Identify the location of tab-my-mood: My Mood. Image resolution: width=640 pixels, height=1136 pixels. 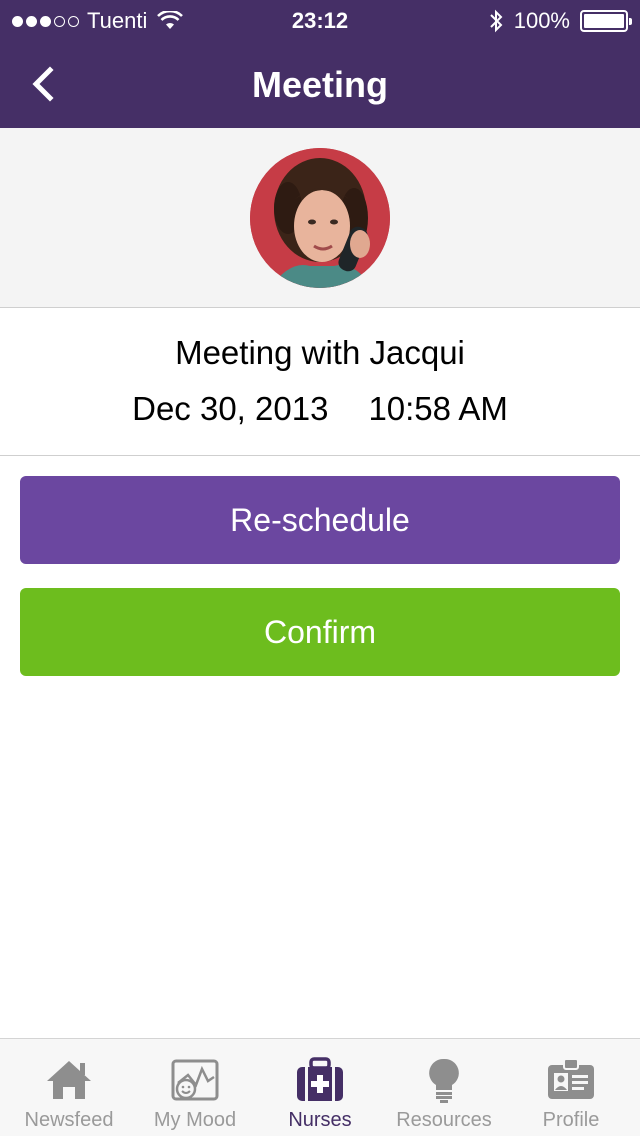
(195, 1087).